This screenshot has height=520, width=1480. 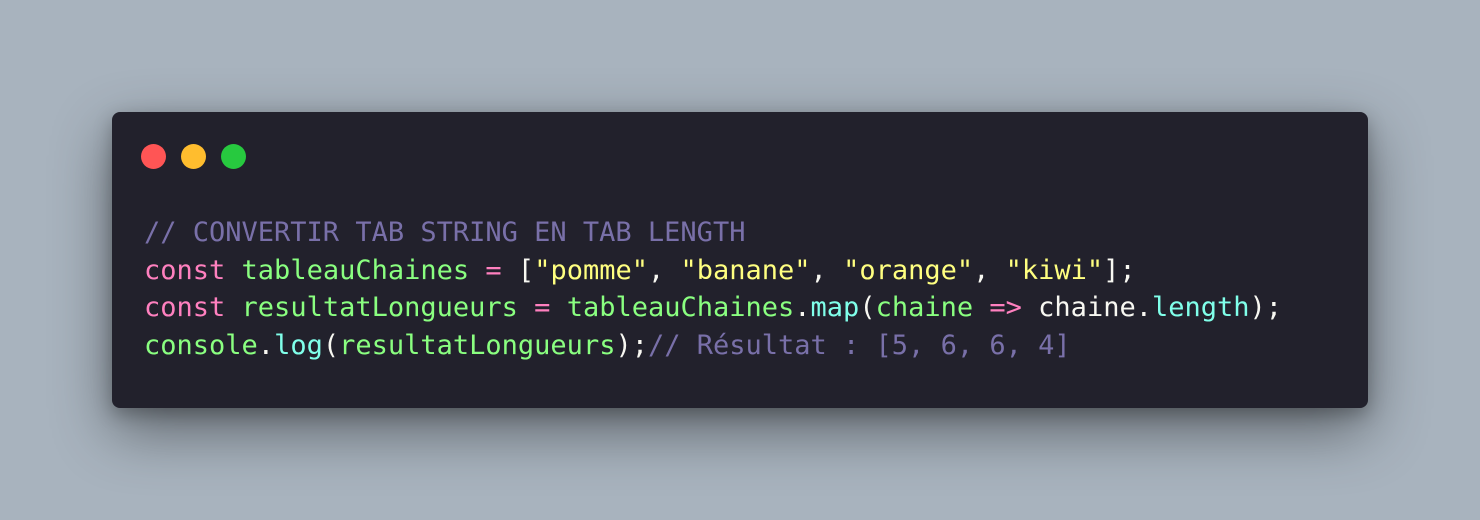 What do you see at coordinates (1005, 307) in the screenshot?
I see `code-token: =>` at bounding box center [1005, 307].